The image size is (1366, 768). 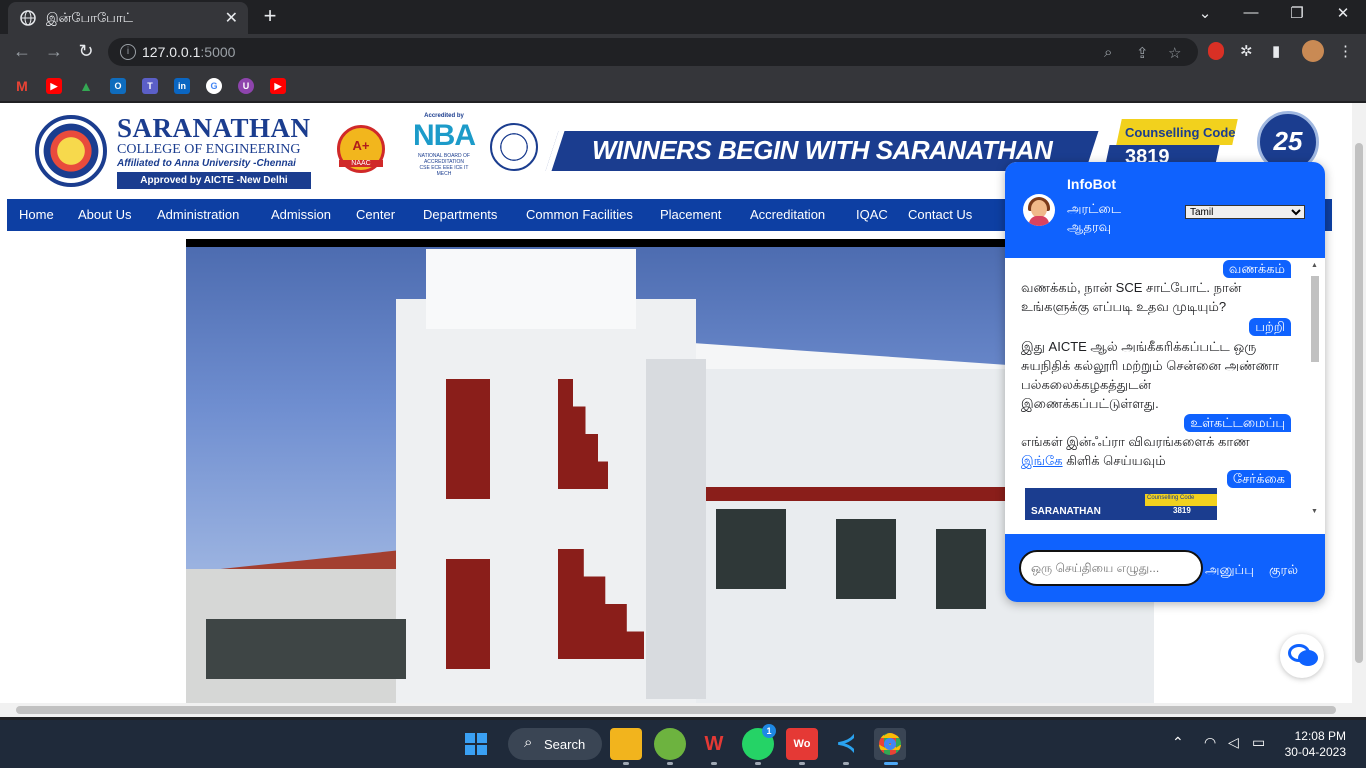 I want to click on bot-message-text: எங்கள் இன்ஃப்ரா விவரங்களைக் காண, so click(x=1135, y=441).